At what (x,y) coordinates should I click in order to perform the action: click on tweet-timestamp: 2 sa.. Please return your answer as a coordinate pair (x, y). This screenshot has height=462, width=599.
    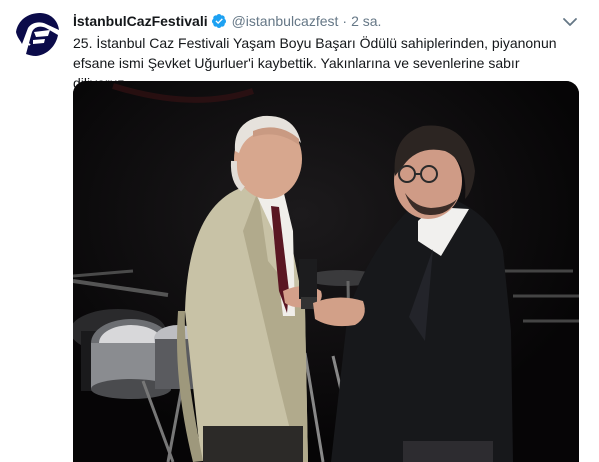
    Looking at the image, I should click on (366, 21).